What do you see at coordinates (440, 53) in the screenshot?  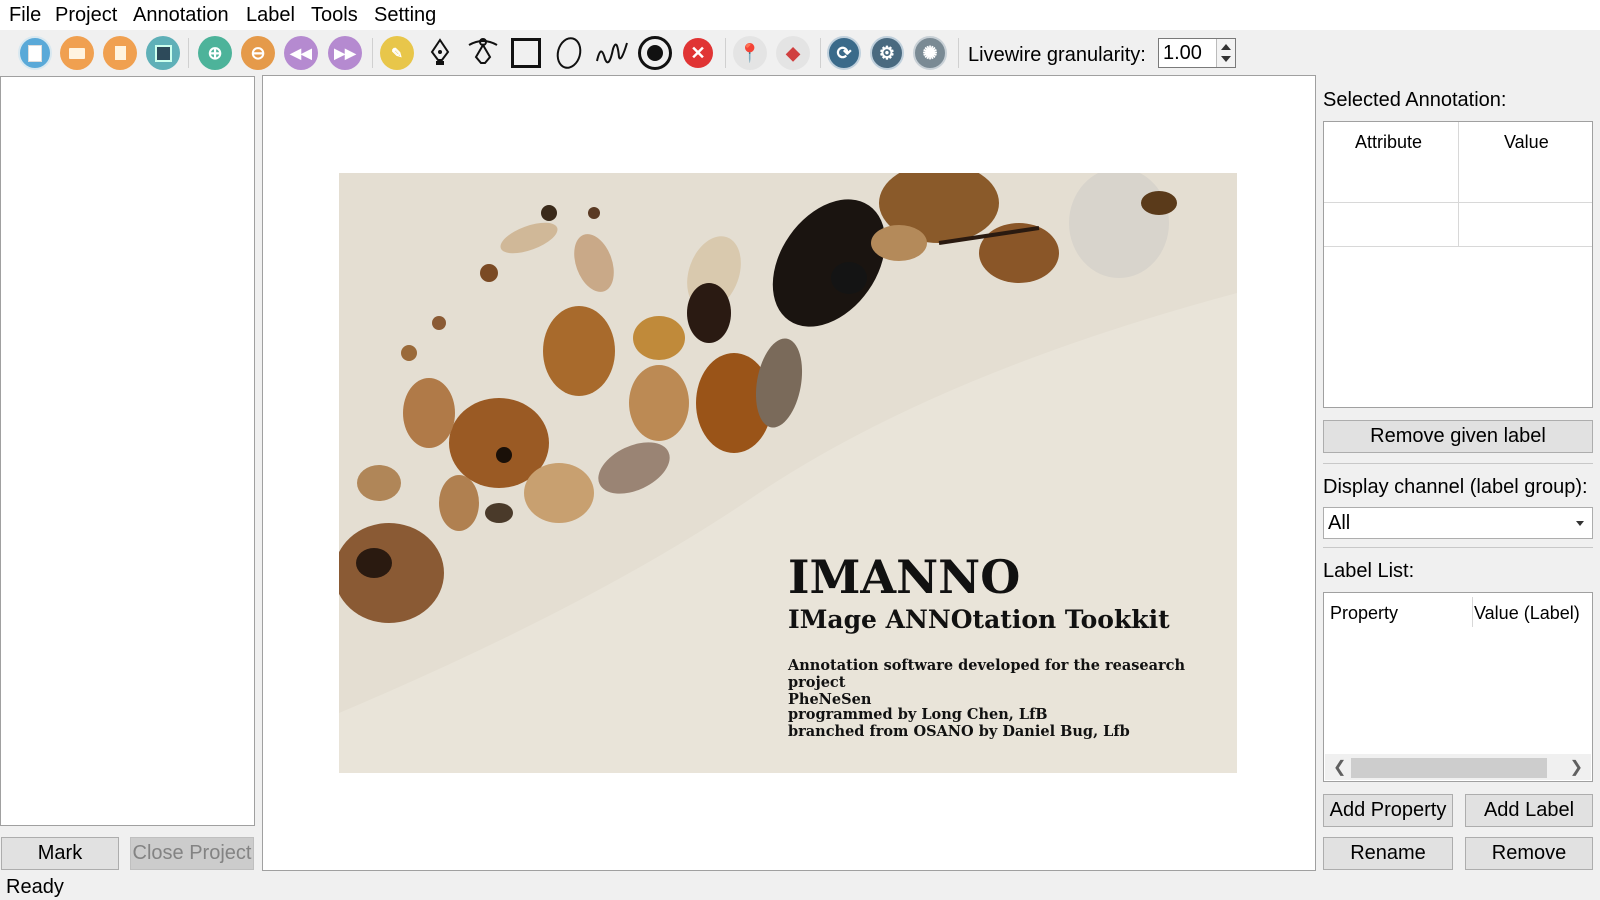 I see `pen-icon` at bounding box center [440, 53].